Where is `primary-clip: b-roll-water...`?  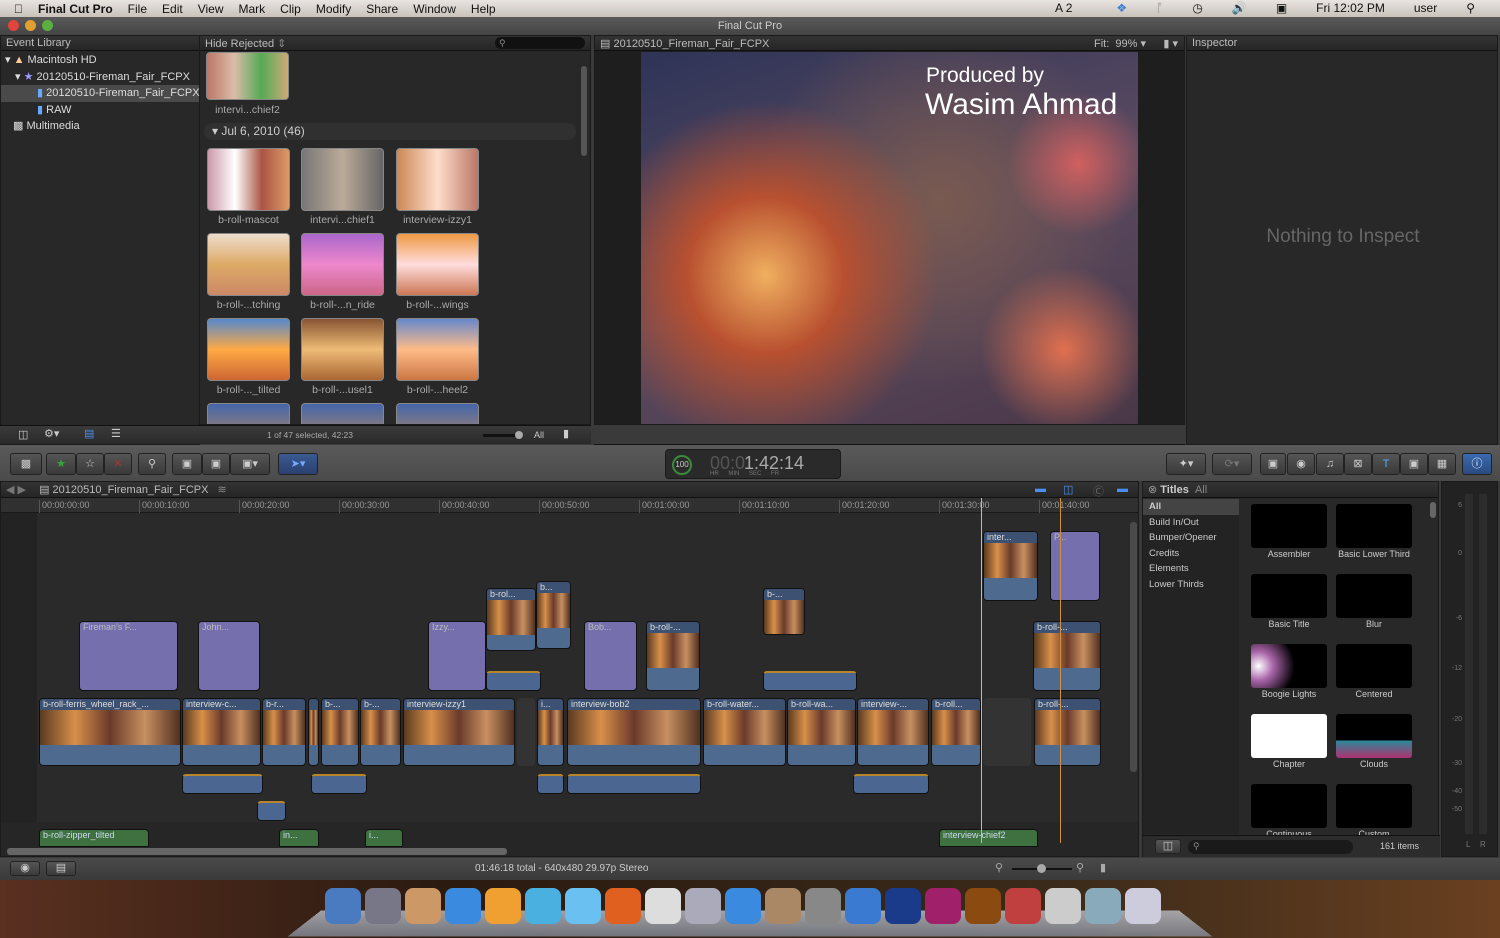
primary-clip: b-roll-water... is located at coordinates (744, 732).